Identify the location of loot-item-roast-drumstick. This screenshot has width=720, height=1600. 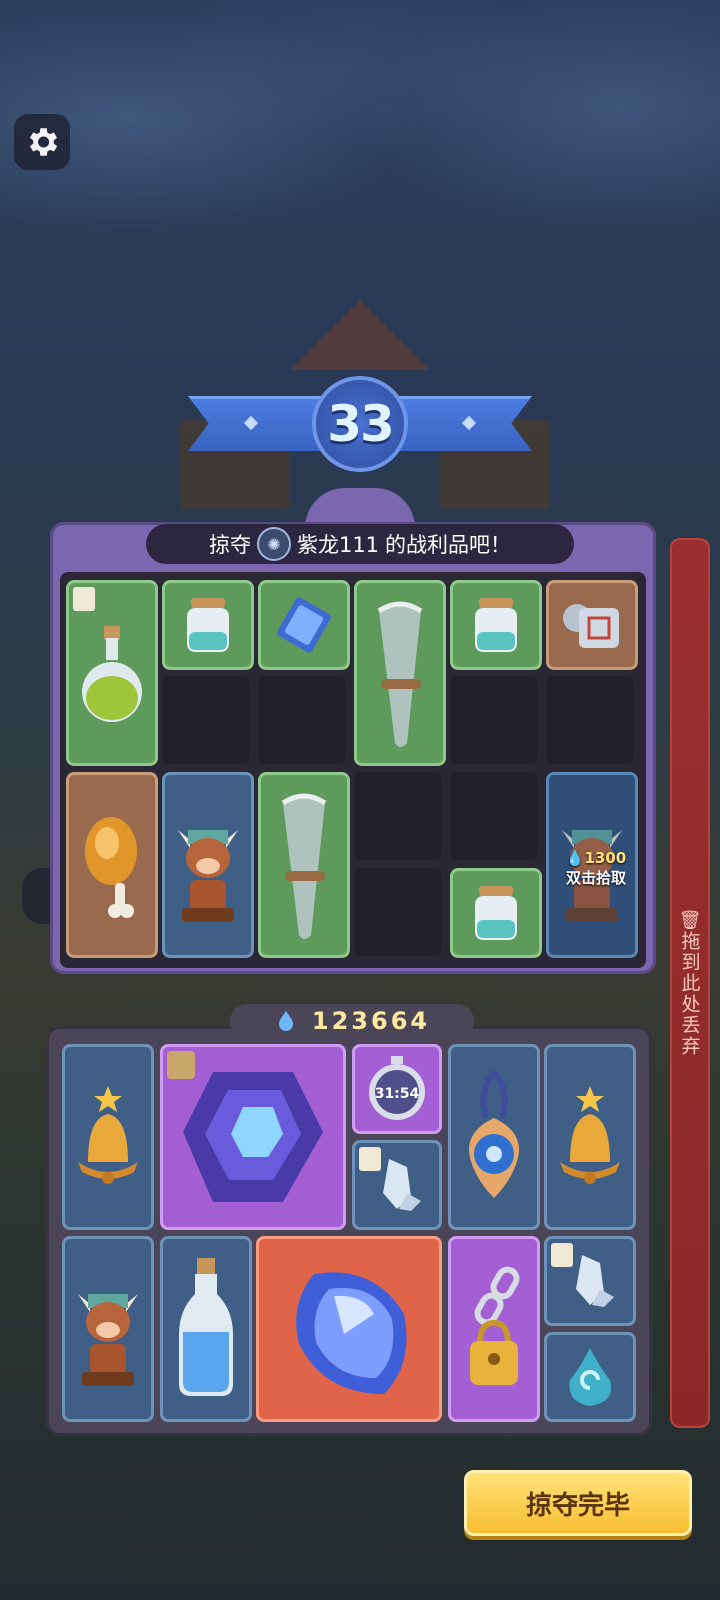
(112, 865).